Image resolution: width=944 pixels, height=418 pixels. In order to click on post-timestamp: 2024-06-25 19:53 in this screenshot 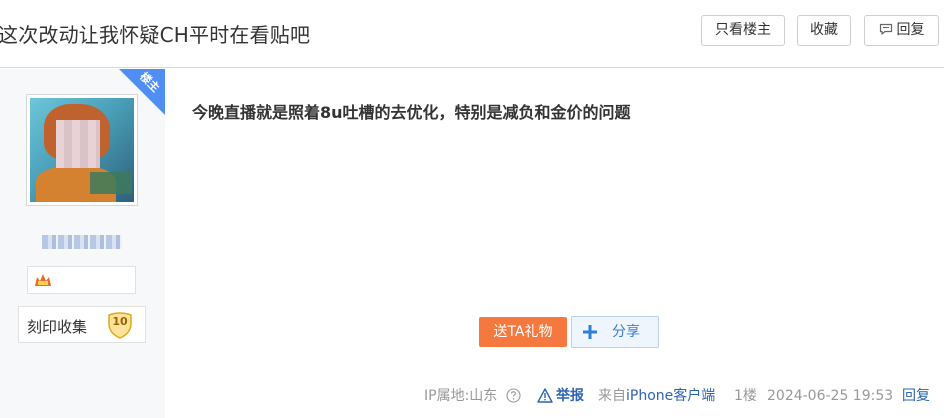, I will do `click(830, 396)`.